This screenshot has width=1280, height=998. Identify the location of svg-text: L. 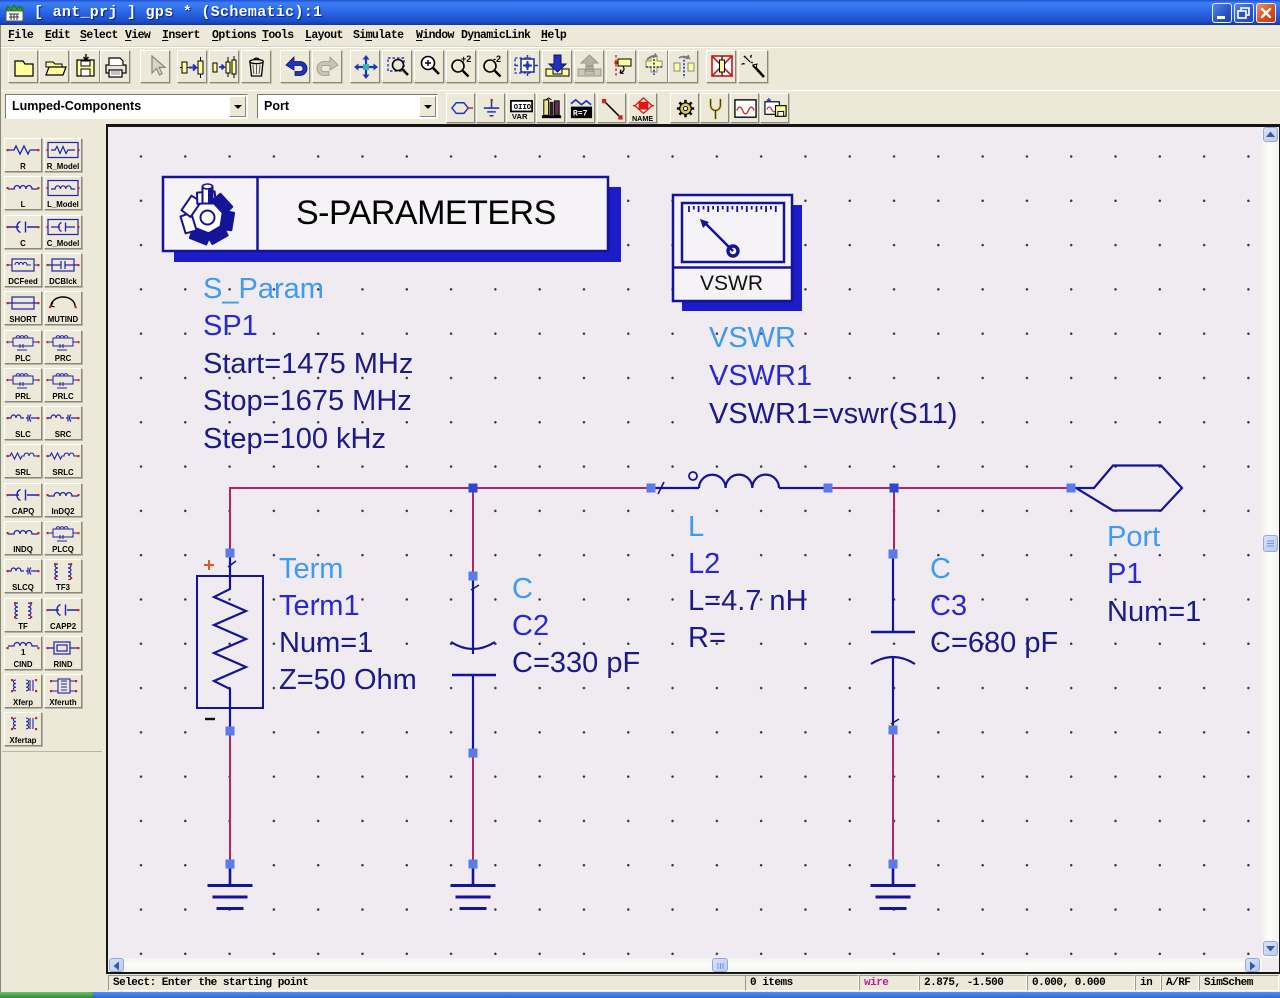
(696, 527).